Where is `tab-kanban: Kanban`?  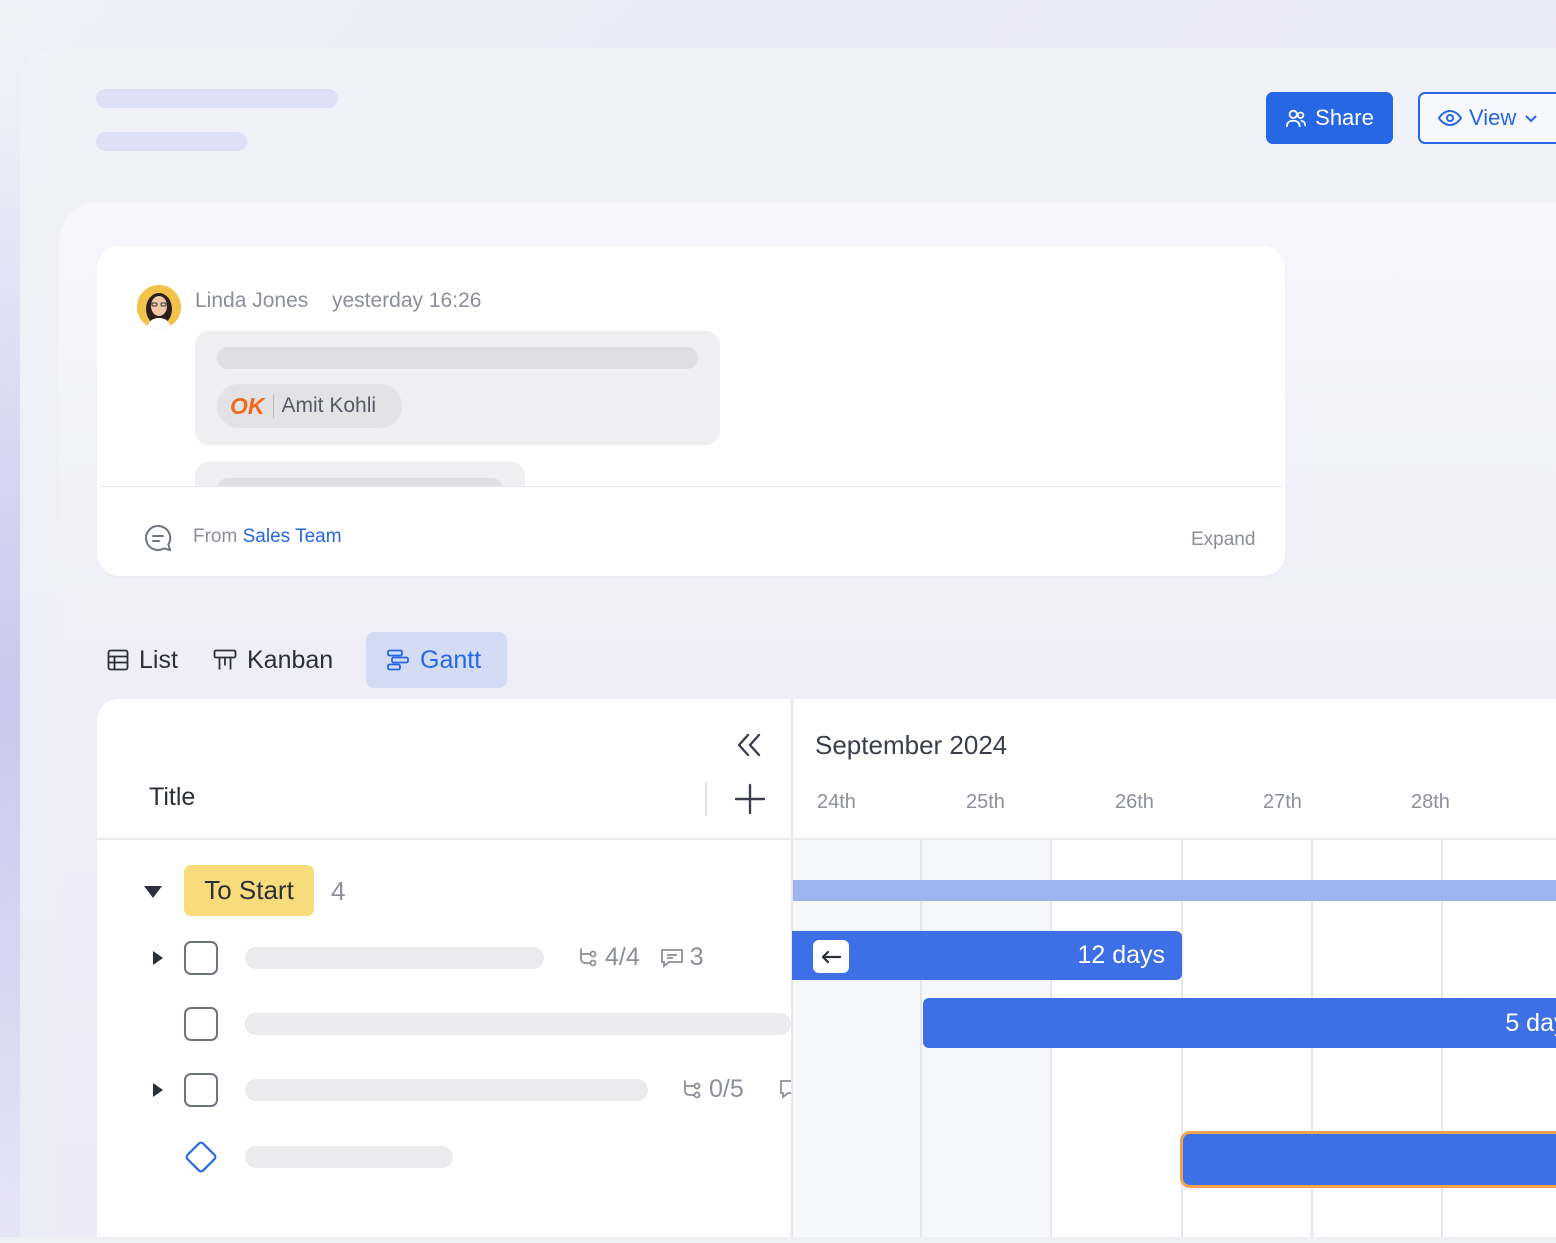 tab-kanban: Kanban is located at coordinates (273, 660).